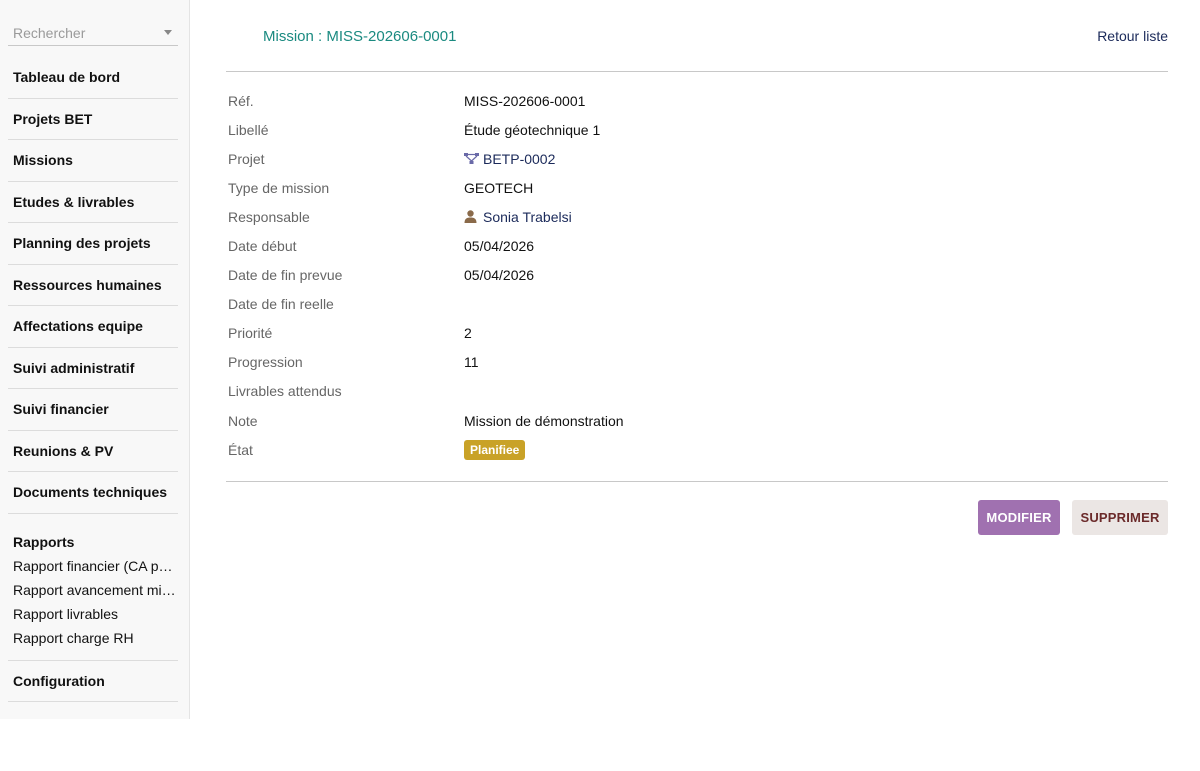 Image resolution: width=1200 pixels, height=771 pixels. I want to click on field-label: Date de fin prevue, so click(285, 275).